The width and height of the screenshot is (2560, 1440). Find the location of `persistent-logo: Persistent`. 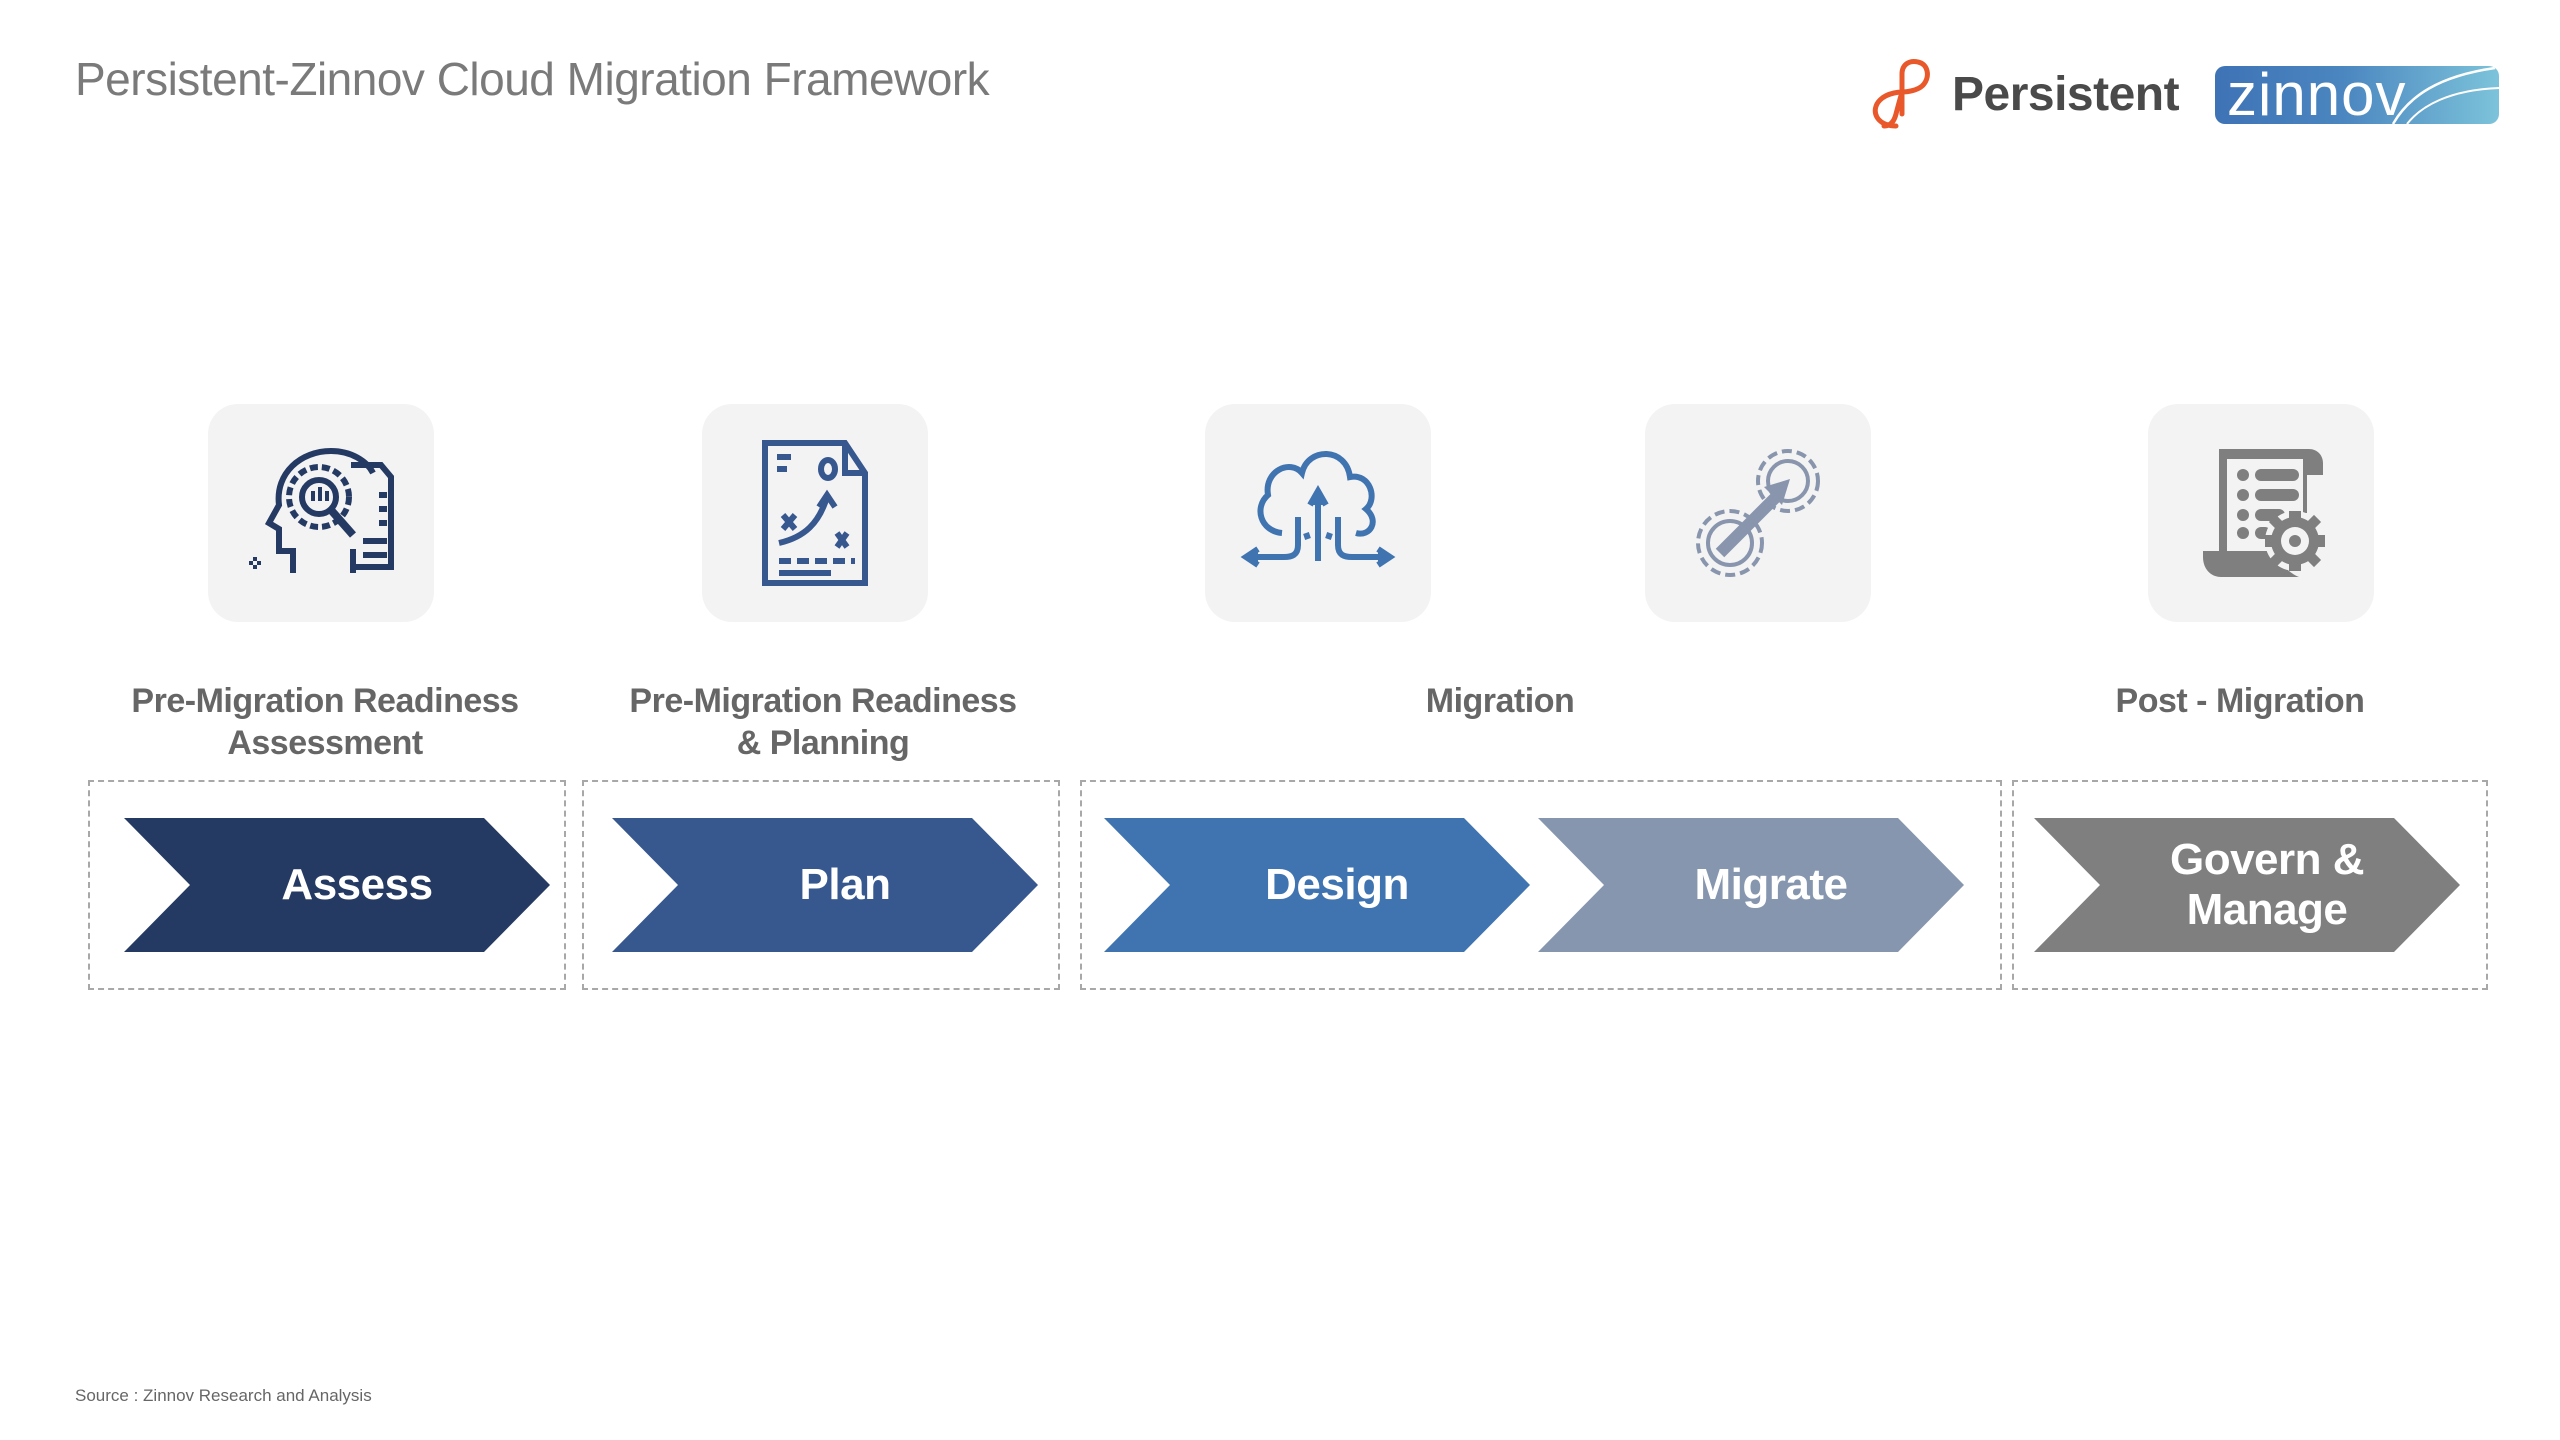

persistent-logo: Persistent is located at coordinates (2021, 94).